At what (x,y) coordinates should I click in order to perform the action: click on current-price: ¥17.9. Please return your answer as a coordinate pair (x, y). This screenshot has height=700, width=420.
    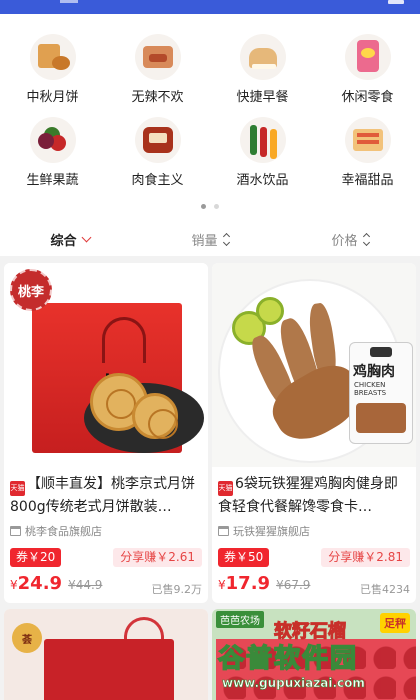
    Looking at the image, I should click on (244, 583).